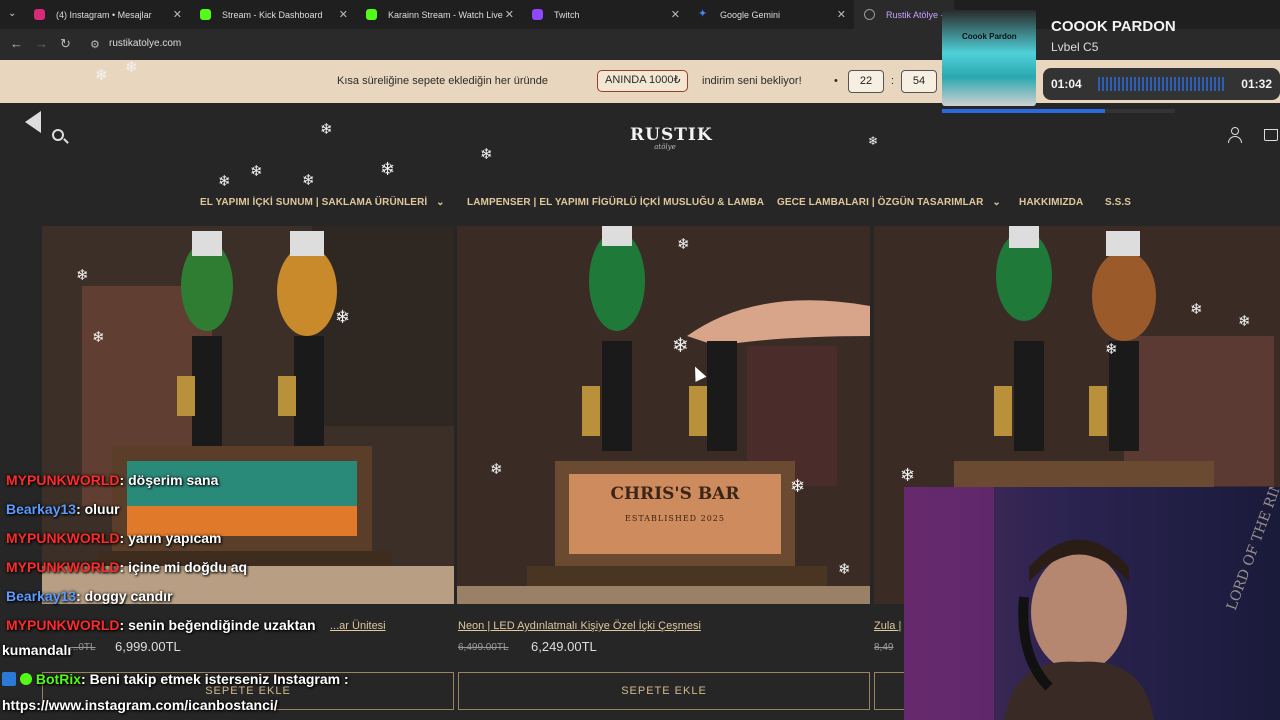  Describe the element at coordinates (358, 626) in the screenshot. I see `product-1-title: ...ar Ünitesi` at that location.